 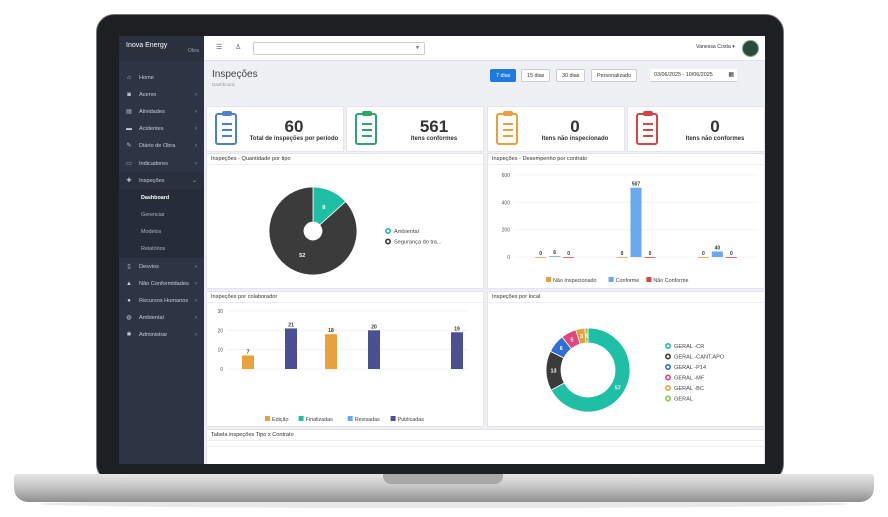 What do you see at coordinates (367, 420) in the screenshot?
I see `legend-label: Revisadas` at bounding box center [367, 420].